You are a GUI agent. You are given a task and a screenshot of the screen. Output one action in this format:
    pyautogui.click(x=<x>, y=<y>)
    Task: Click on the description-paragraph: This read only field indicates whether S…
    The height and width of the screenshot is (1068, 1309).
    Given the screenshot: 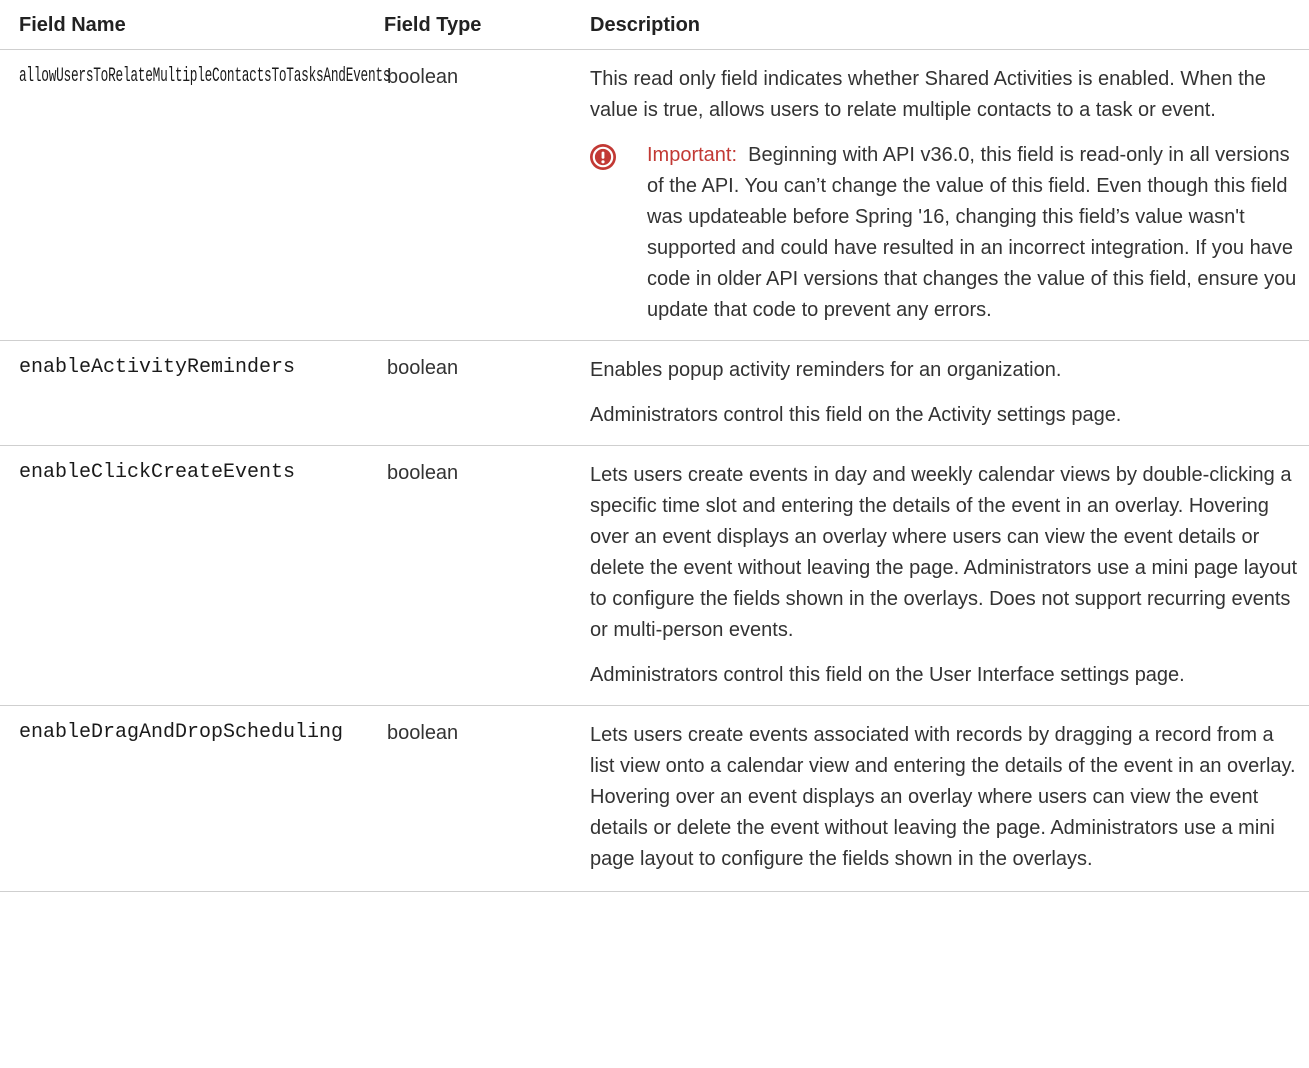 What is the action you would take?
    pyautogui.click(x=928, y=94)
    